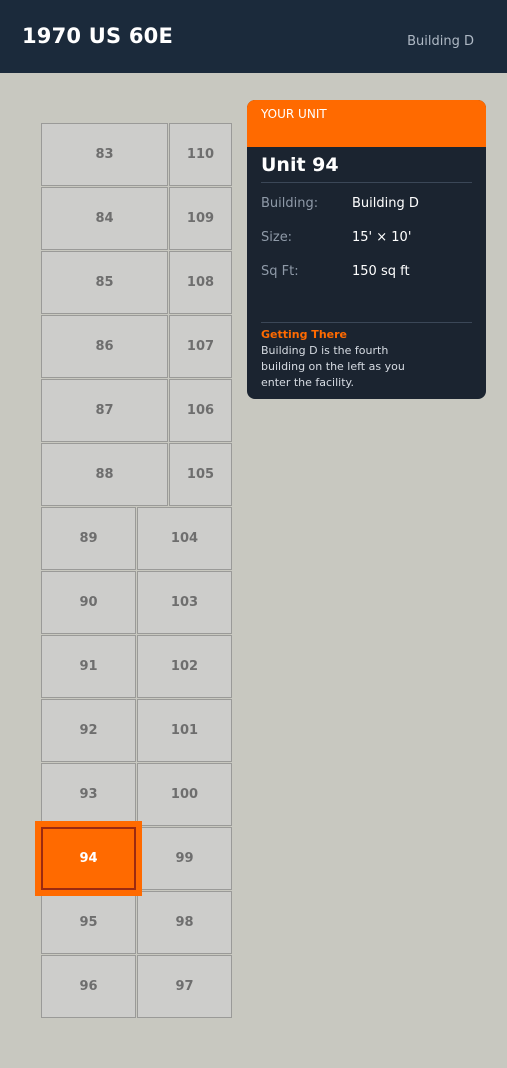 The height and width of the screenshot is (1068, 507). I want to click on unit-cell: 110, so click(200, 154).